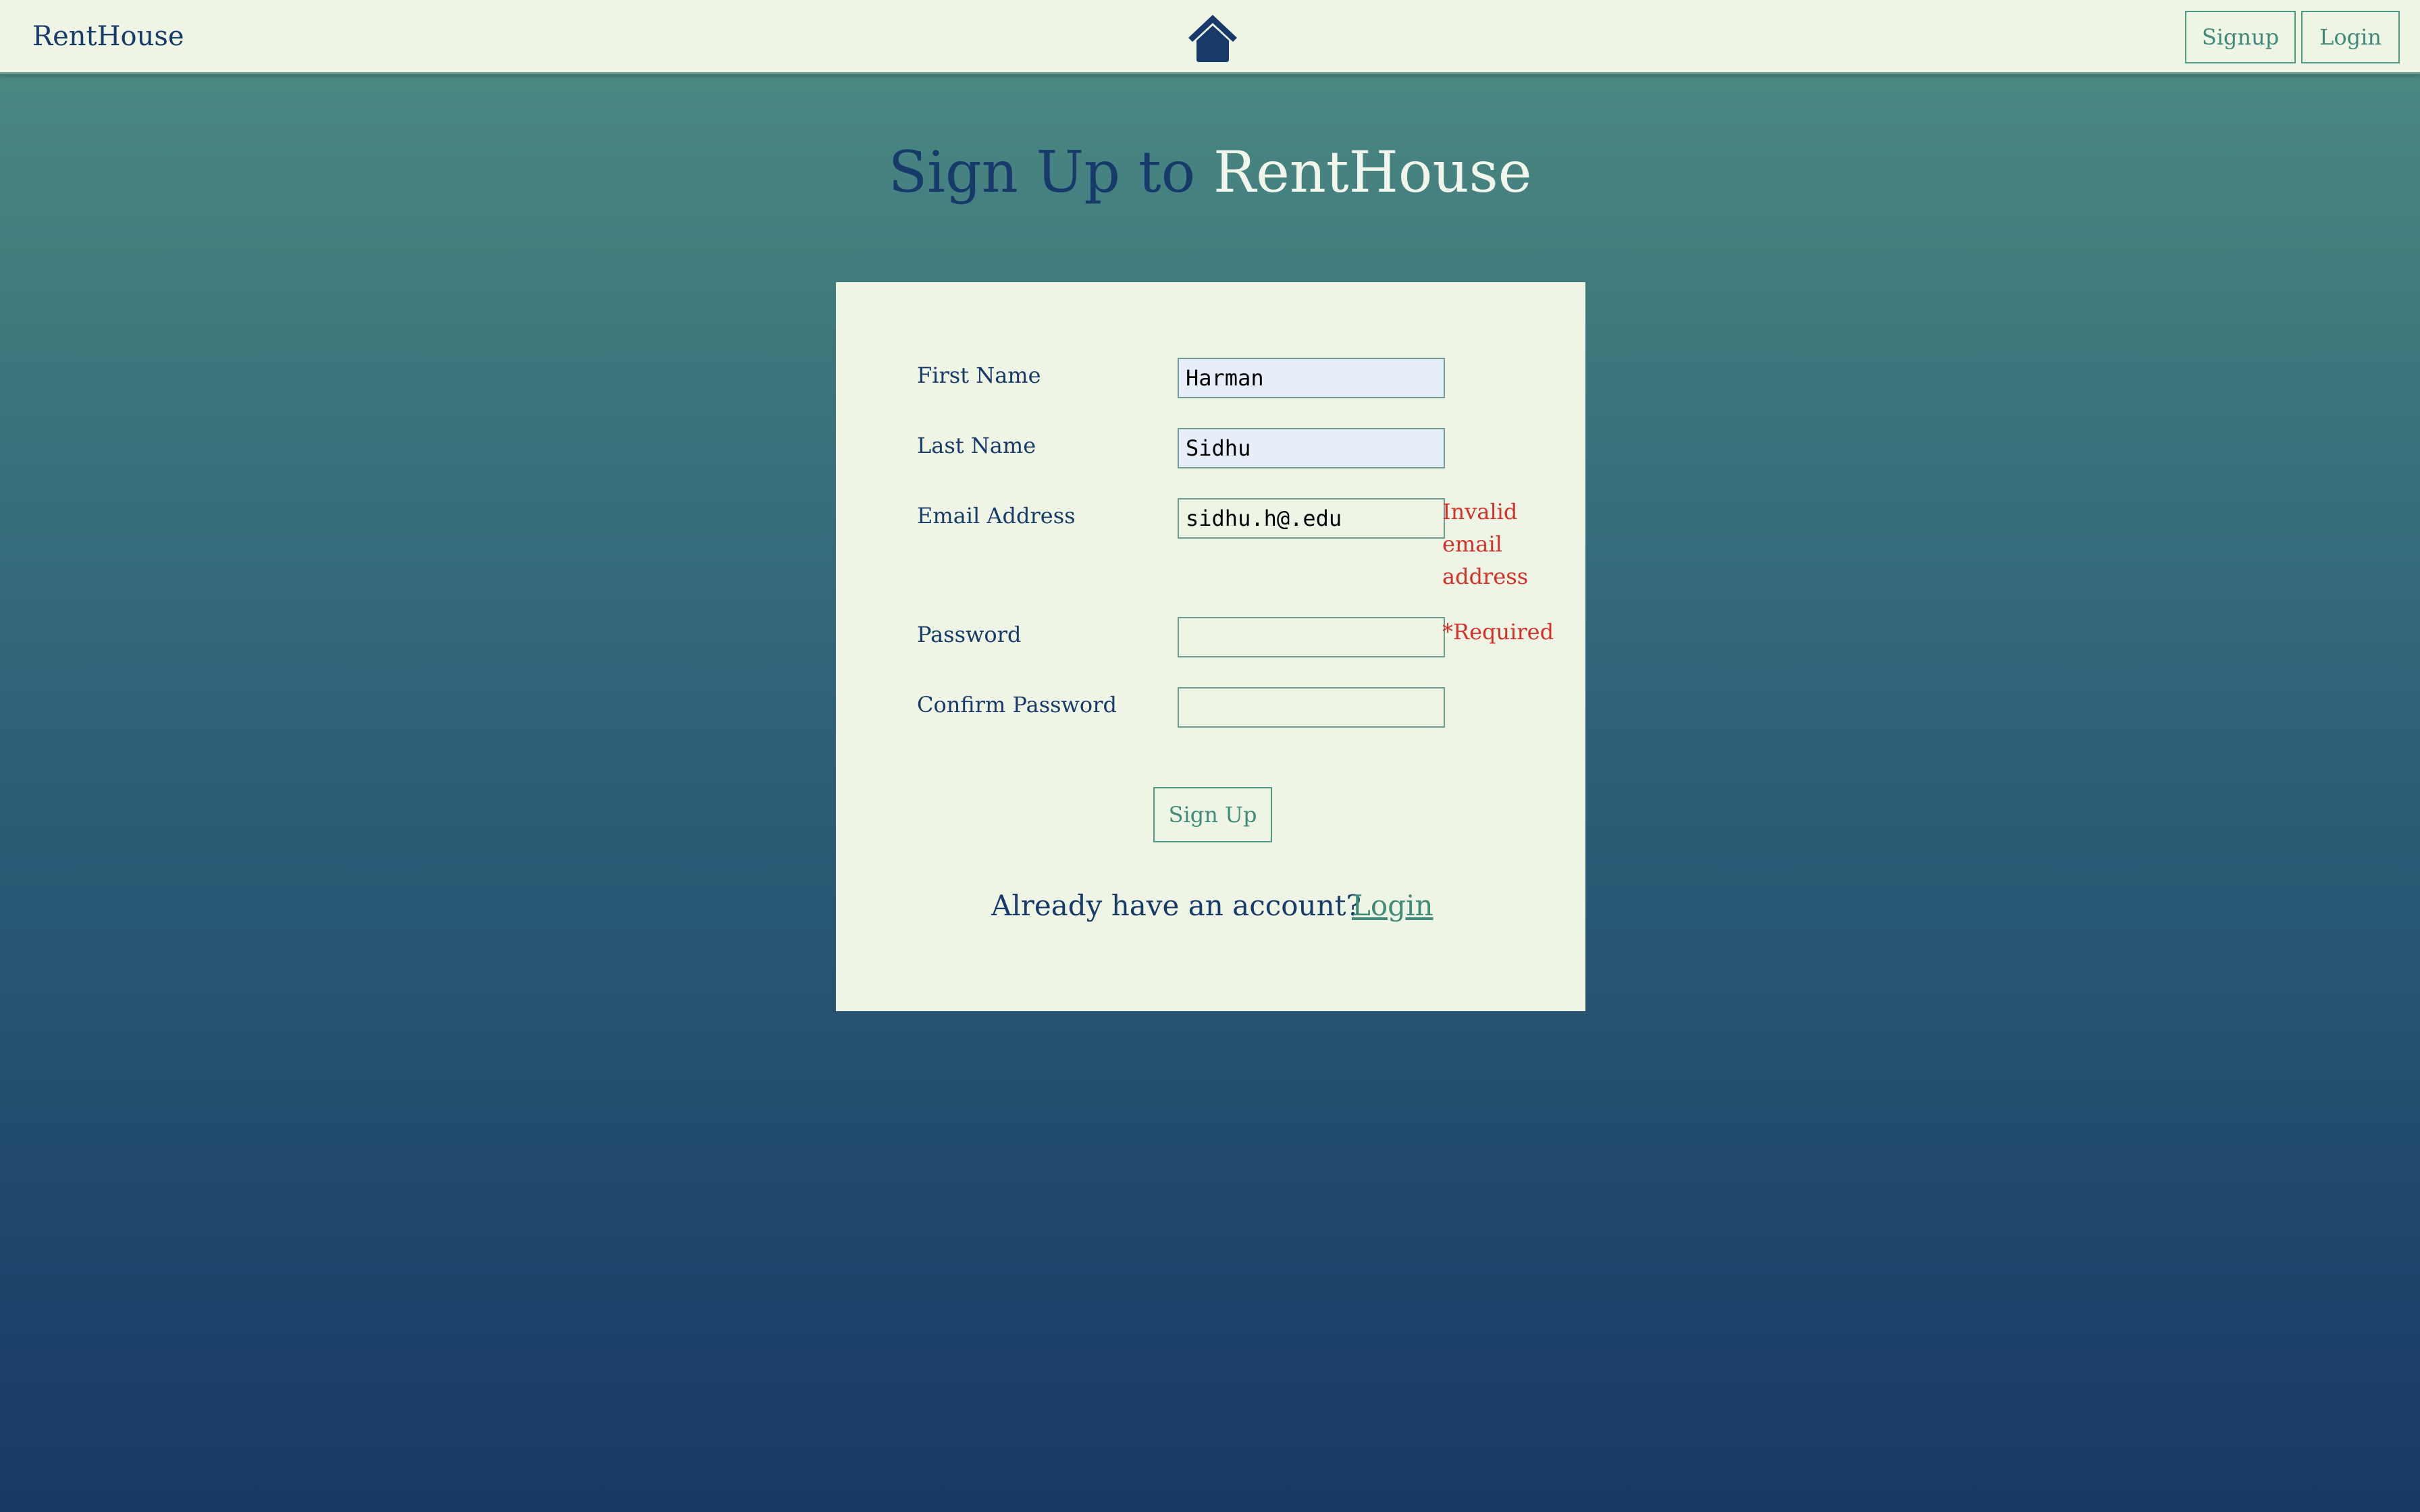 This screenshot has width=2420, height=1512. Describe the element at coordinates (1311, 518) in the screenshot. I see `email-field` at that location.